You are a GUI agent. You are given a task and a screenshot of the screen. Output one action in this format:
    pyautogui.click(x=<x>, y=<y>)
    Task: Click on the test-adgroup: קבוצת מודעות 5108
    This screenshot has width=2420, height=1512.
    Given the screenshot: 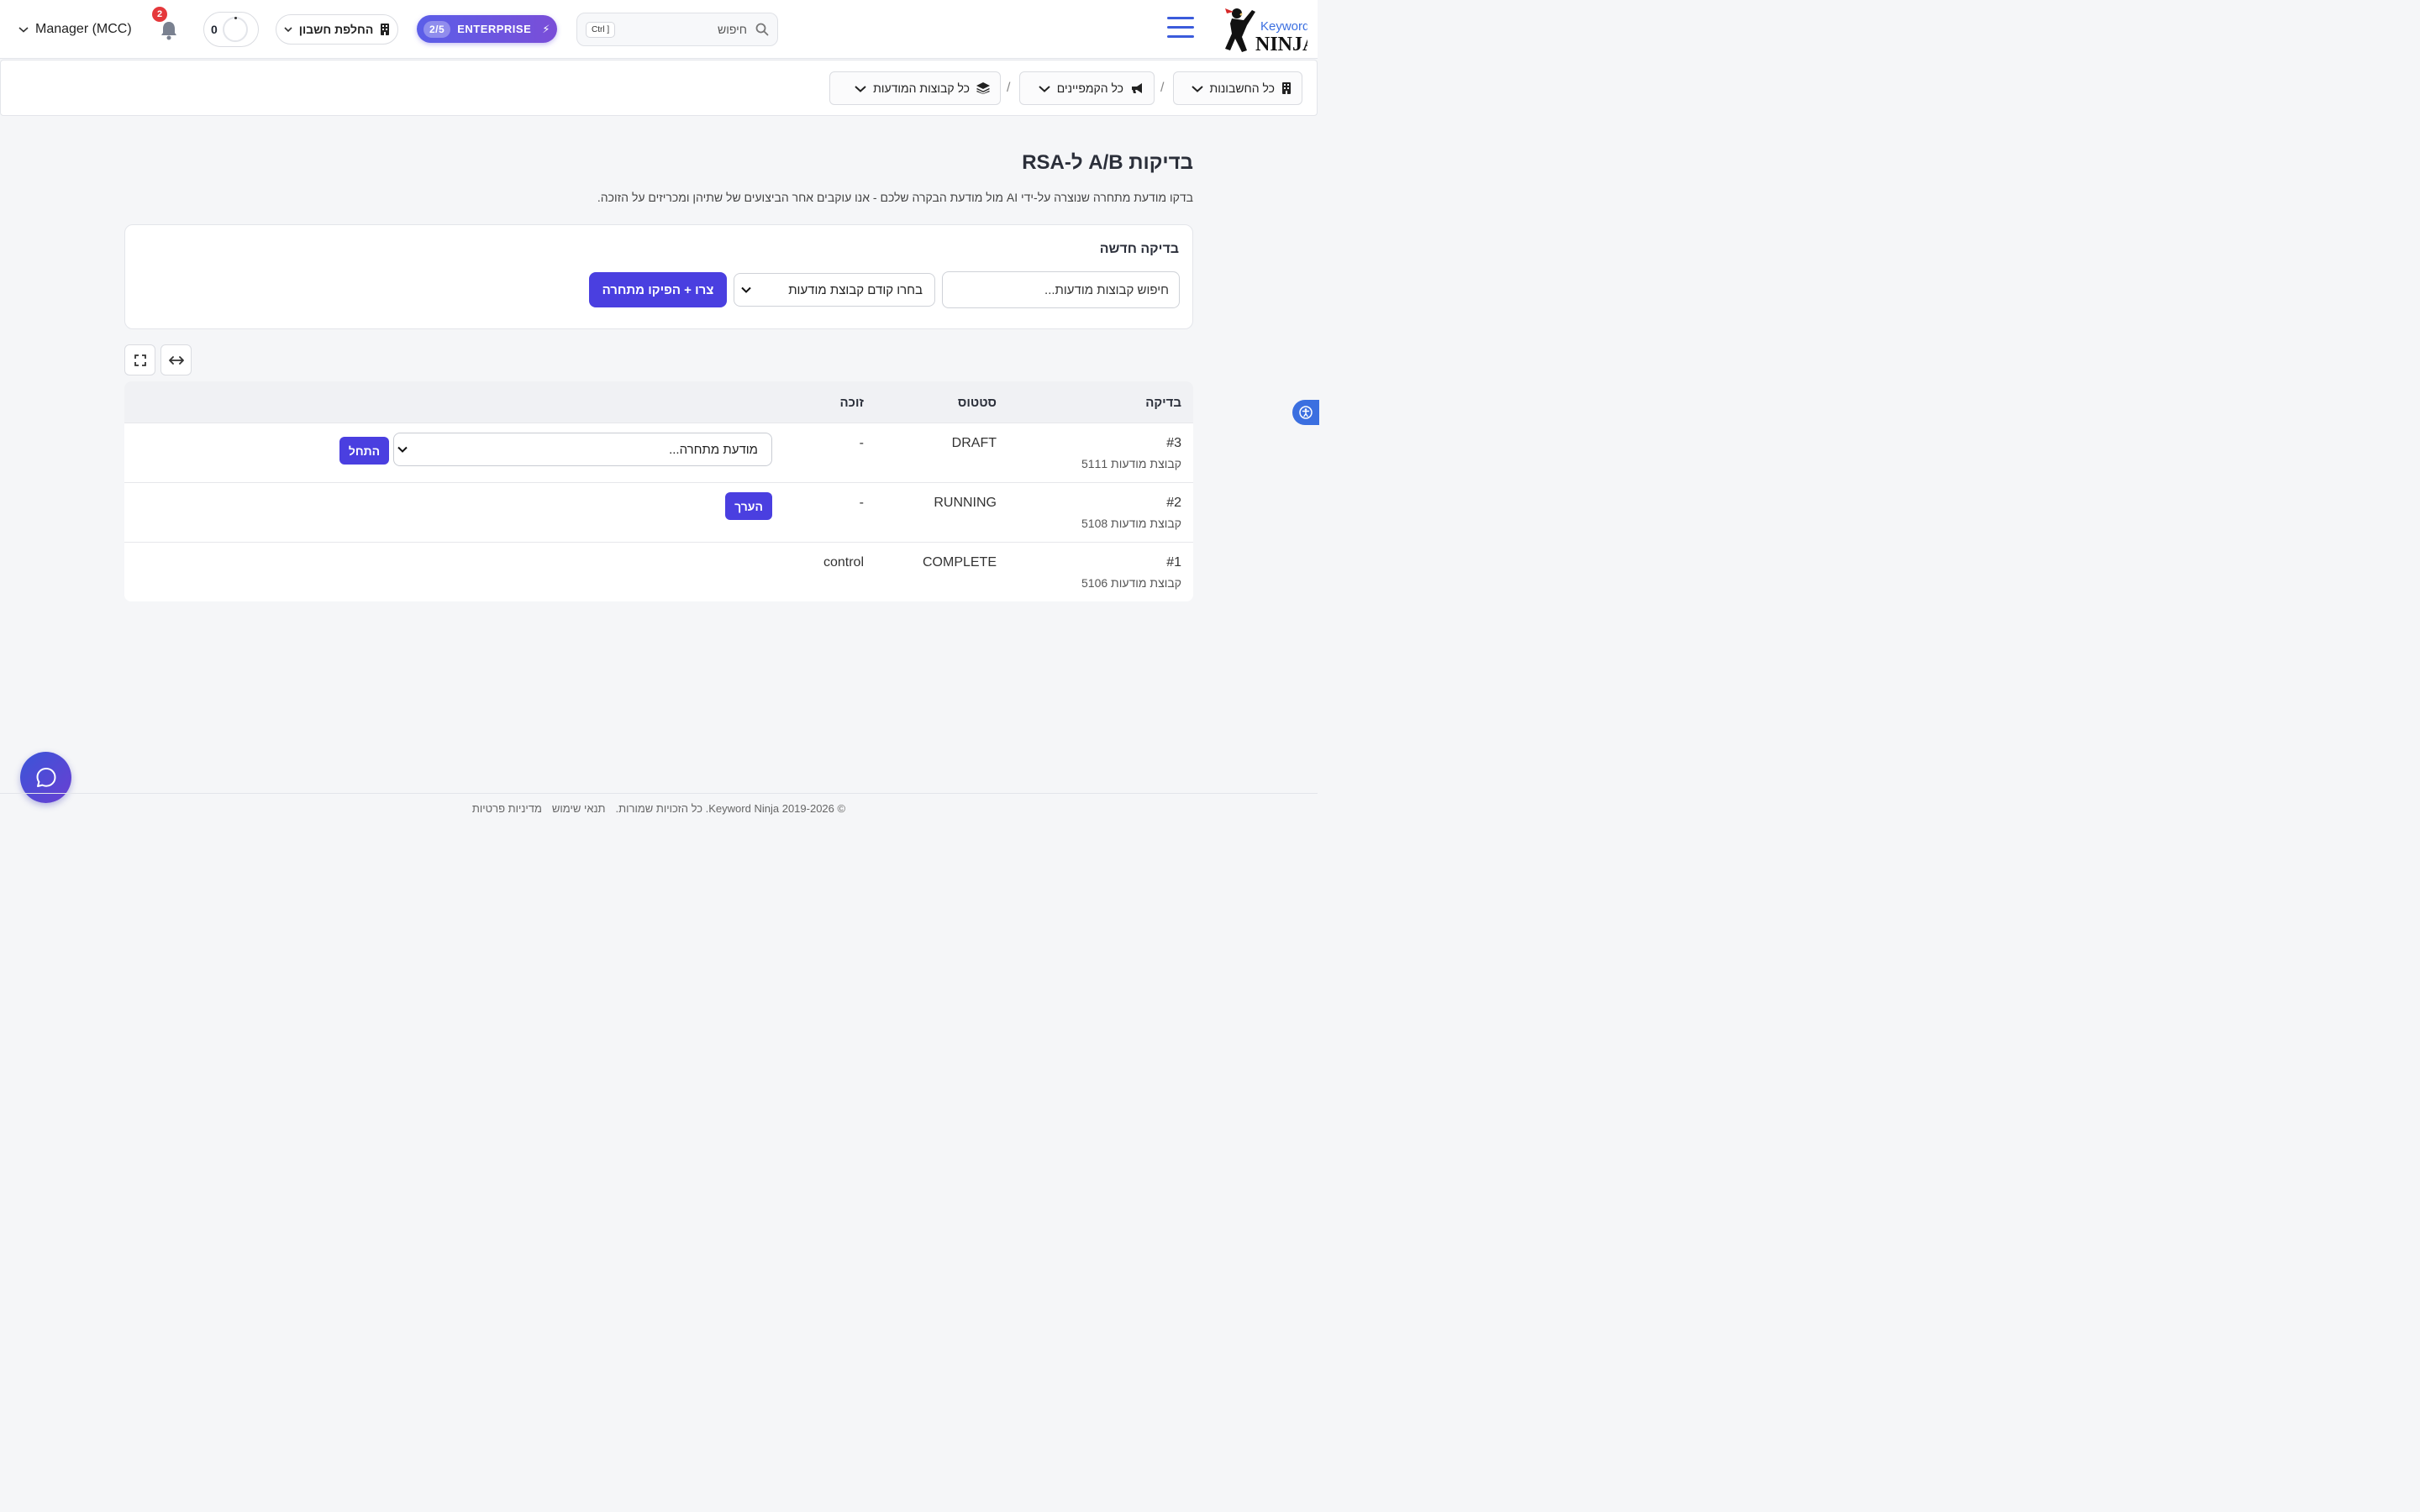 What is the action you would take?
    pyautogui.click(x=1131, y=523)
    